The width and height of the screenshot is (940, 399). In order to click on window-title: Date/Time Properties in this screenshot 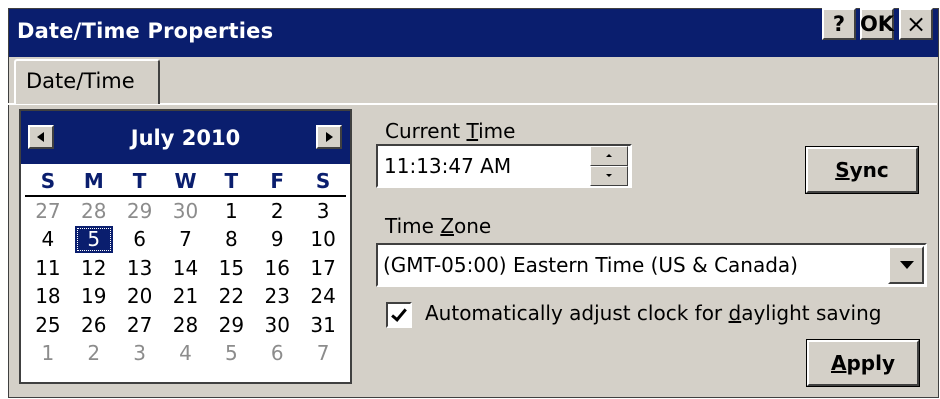, I will do `click(145, 31)`.